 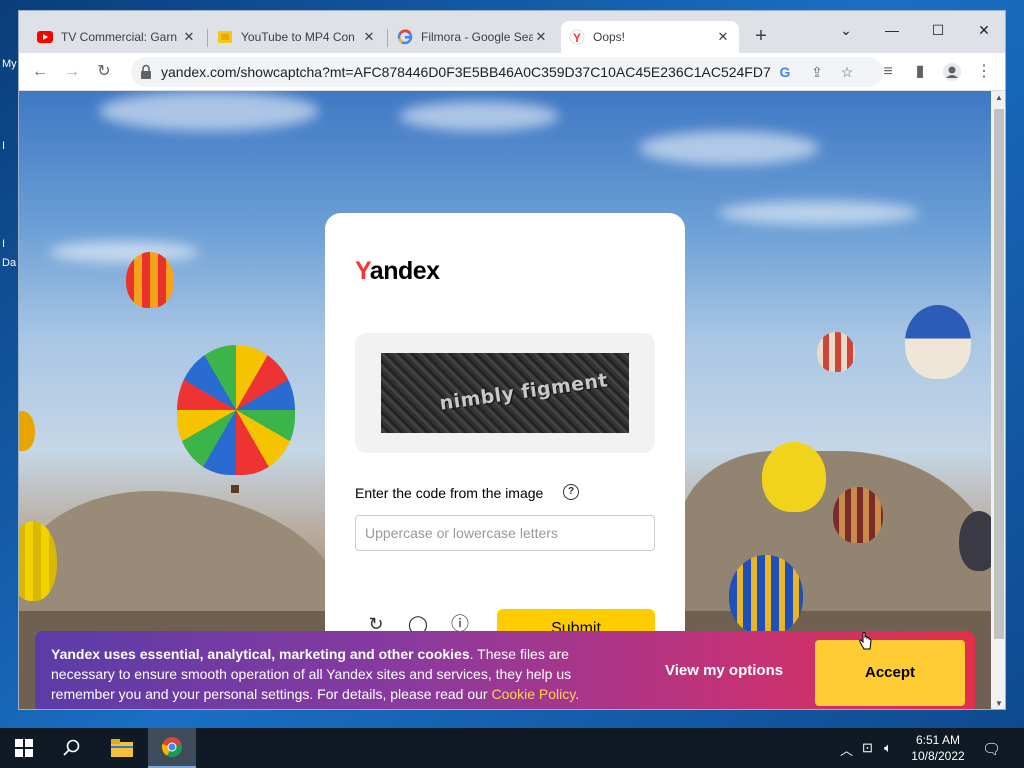 What do you see at coordinates (505, 533) in the screenshot?
I see `captcha-code-input` at bounding box center [505, 533].